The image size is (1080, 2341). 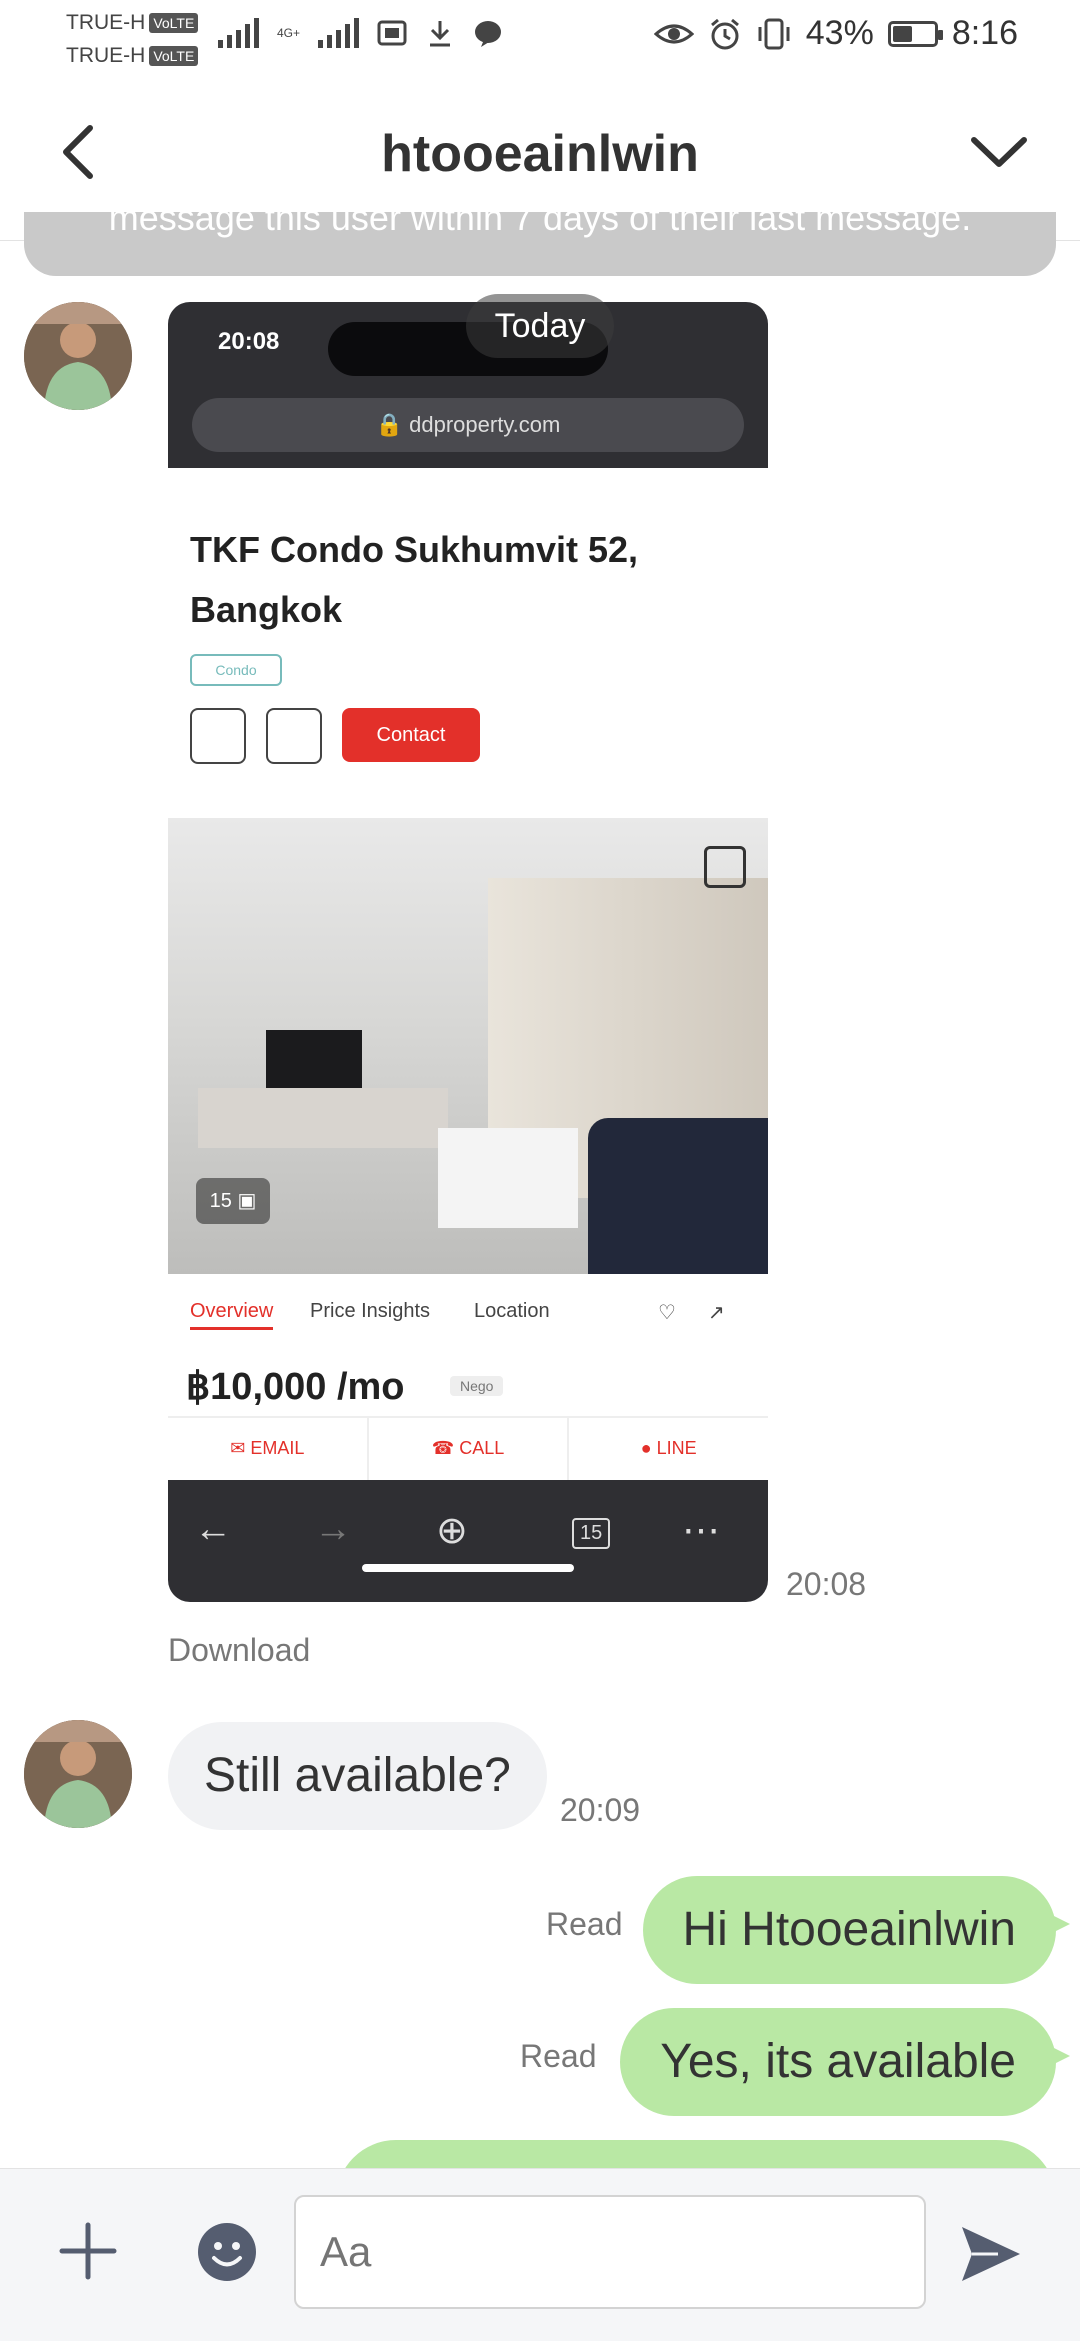 I want to click on tab-price-insights: Price Insights, so click(x=370, y=1311).